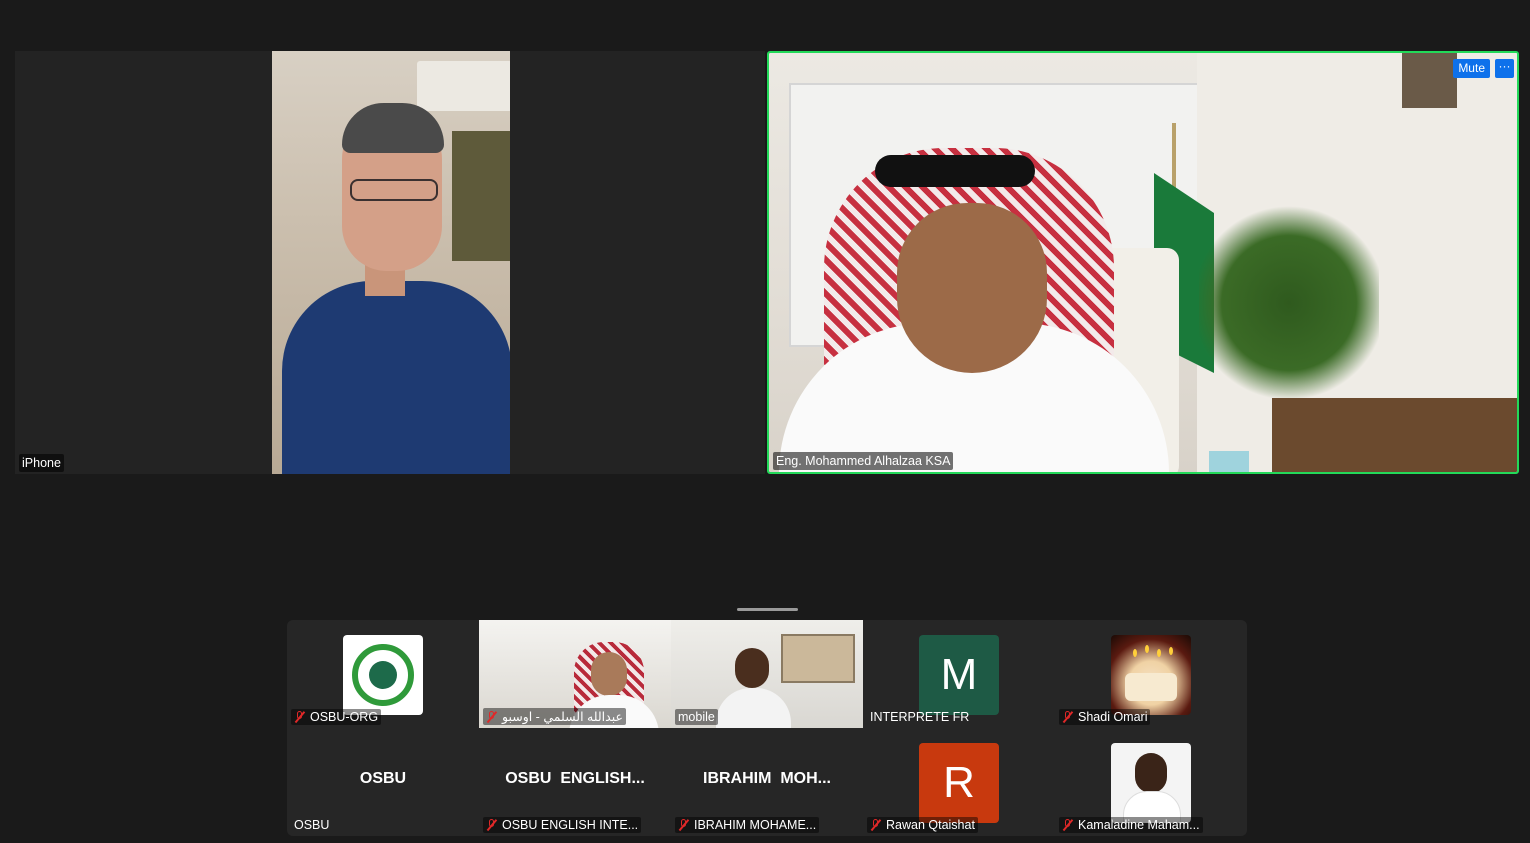 This screenshot has height=843, width=1530. I want to click on participant-name: INTERPRETE FR, so click(920, 717).